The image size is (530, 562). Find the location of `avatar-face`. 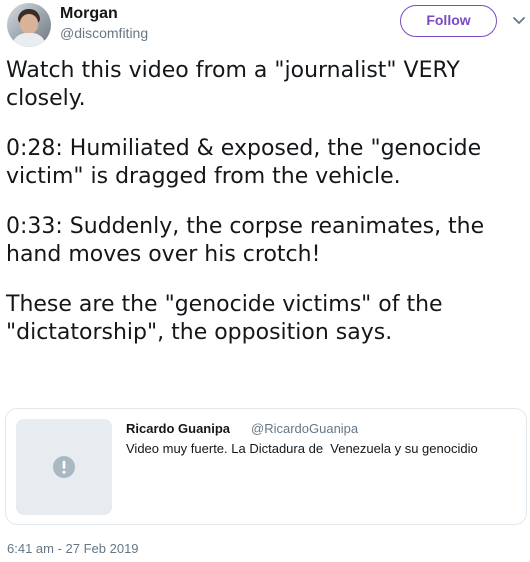

avatar-face is located at coordinates (29, 24).